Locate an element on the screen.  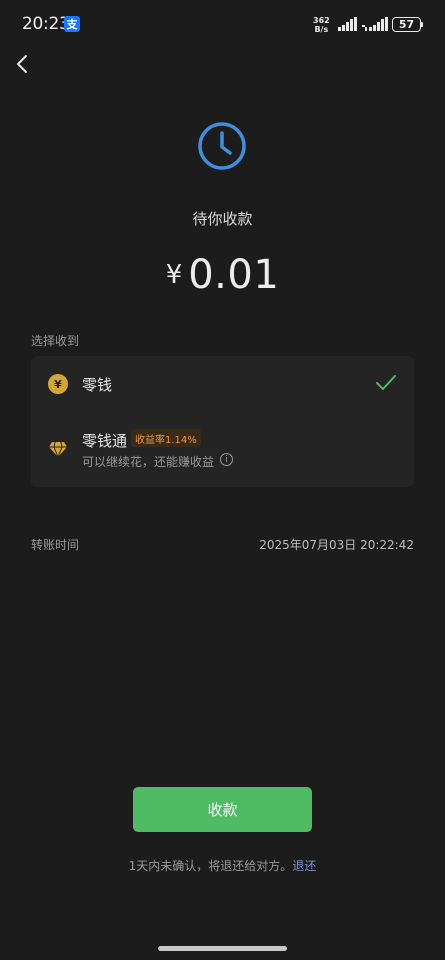
check-icon is located at coordinates (386, 382).